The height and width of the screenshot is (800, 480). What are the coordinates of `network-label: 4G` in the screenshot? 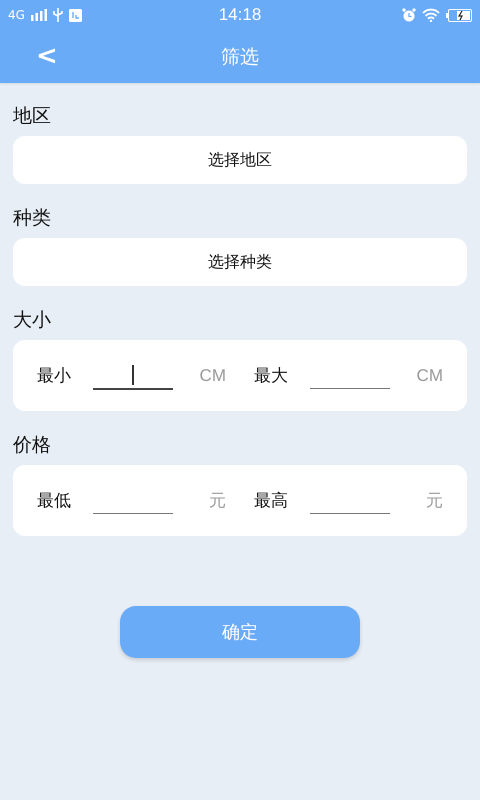 It's located at (16, 15).